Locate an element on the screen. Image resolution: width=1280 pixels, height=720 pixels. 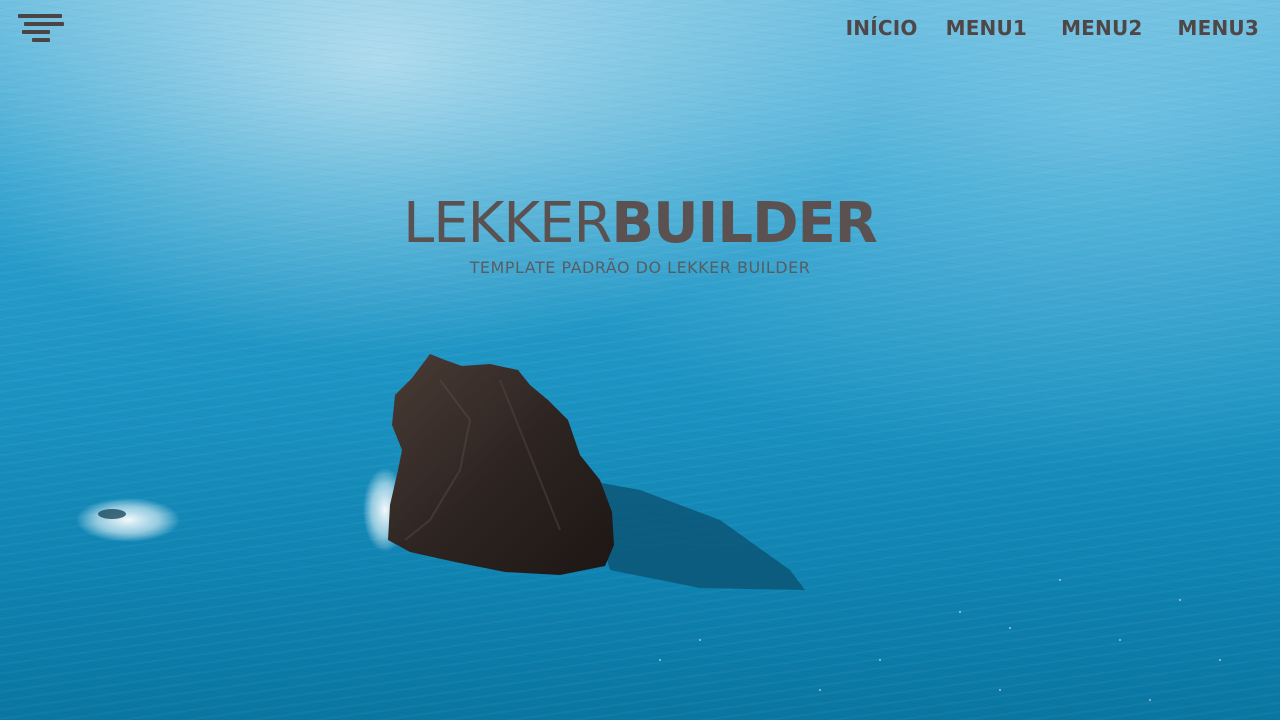
hamburger-menu-icon is located at coordinates (41, 30).